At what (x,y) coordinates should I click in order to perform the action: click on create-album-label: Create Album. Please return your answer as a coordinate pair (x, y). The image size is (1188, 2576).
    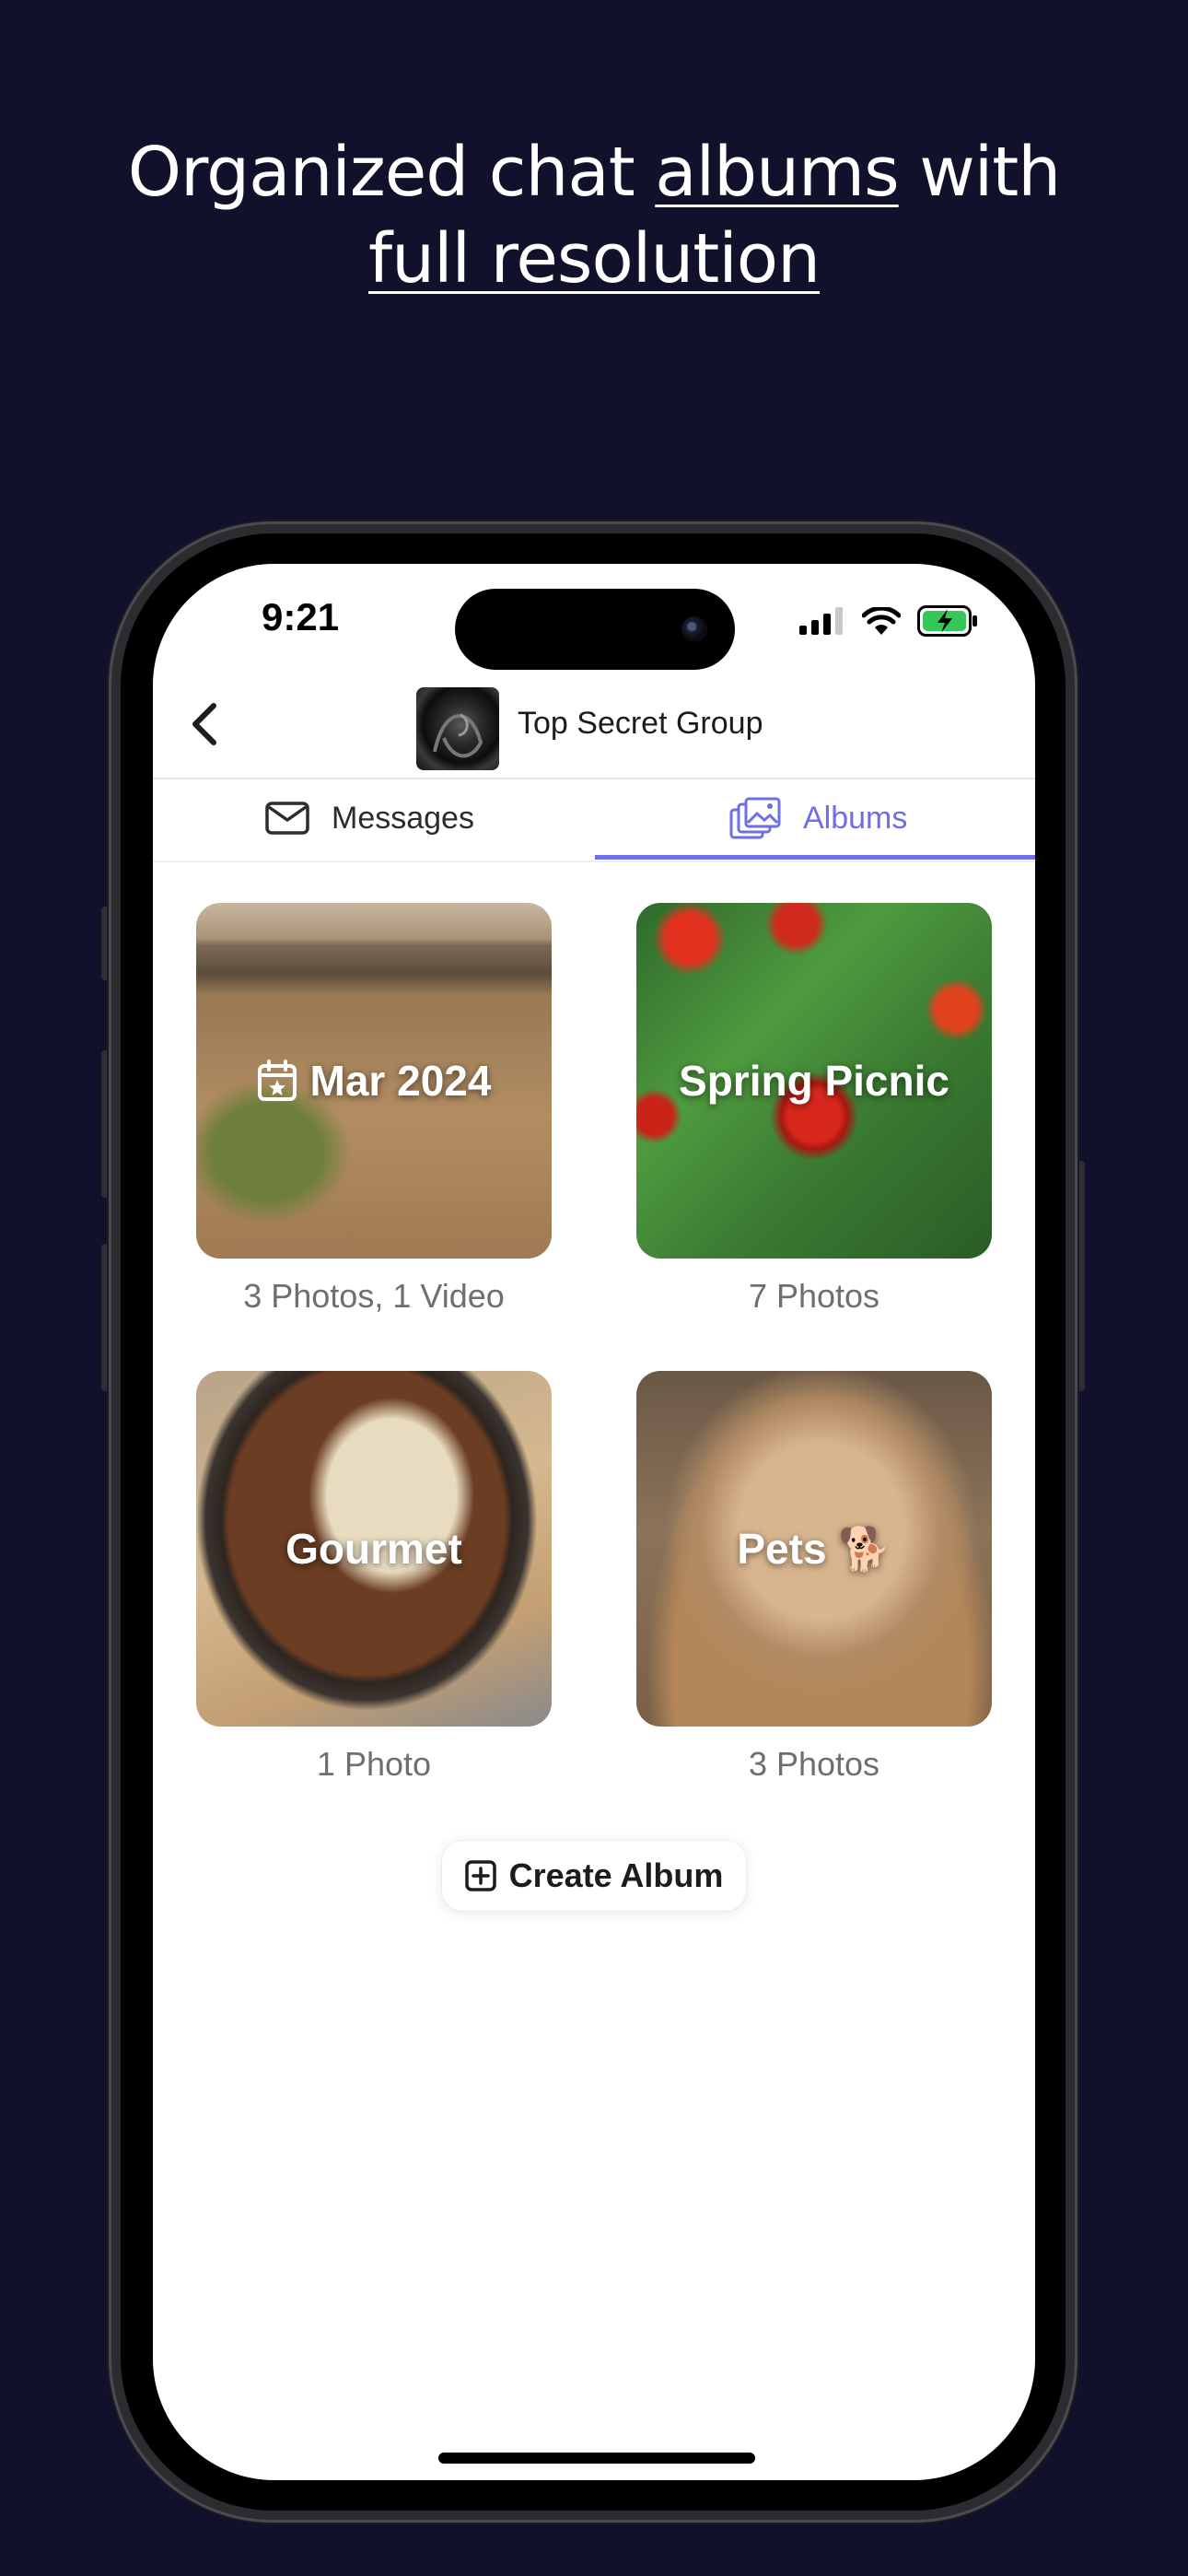
    Looking at the image, I should click on (616, 1875).